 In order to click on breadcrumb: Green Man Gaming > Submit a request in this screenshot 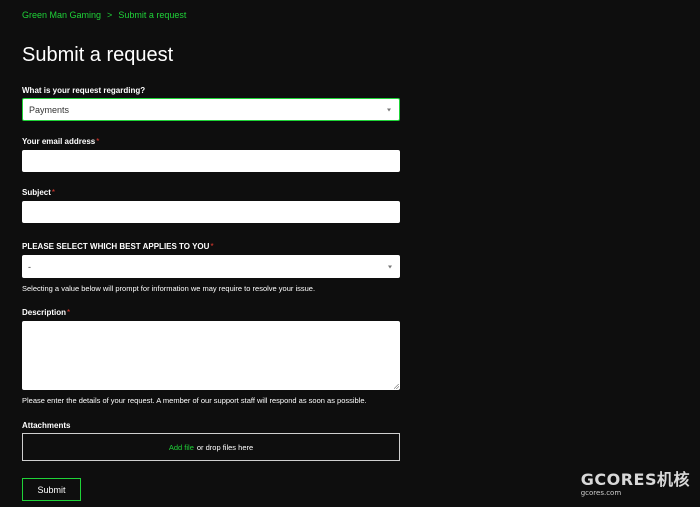, I will do `click(104, 15)`.